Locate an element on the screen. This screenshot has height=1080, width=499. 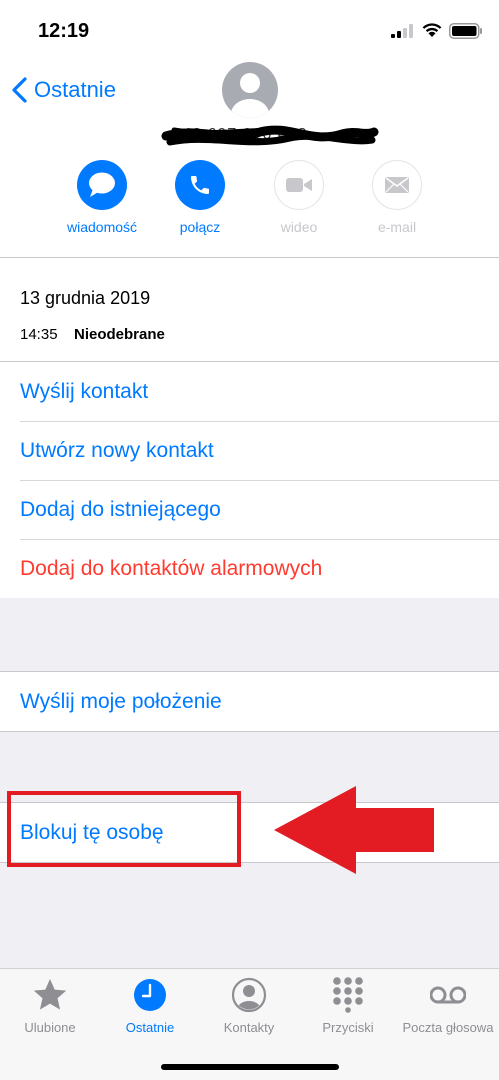
message-action-label: wiadomość is located at coordinates (102, 227).